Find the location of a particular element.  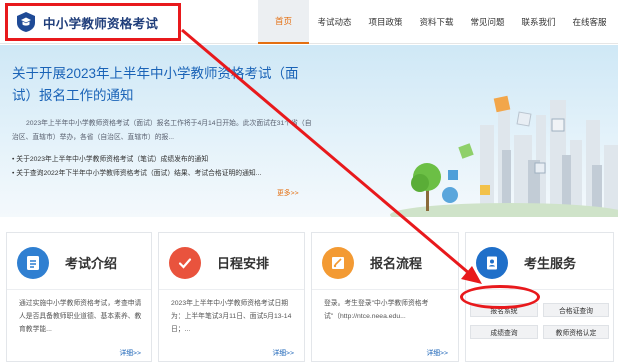

certificate-query-button: 合格证查询 is located at coordinates (576, 310).